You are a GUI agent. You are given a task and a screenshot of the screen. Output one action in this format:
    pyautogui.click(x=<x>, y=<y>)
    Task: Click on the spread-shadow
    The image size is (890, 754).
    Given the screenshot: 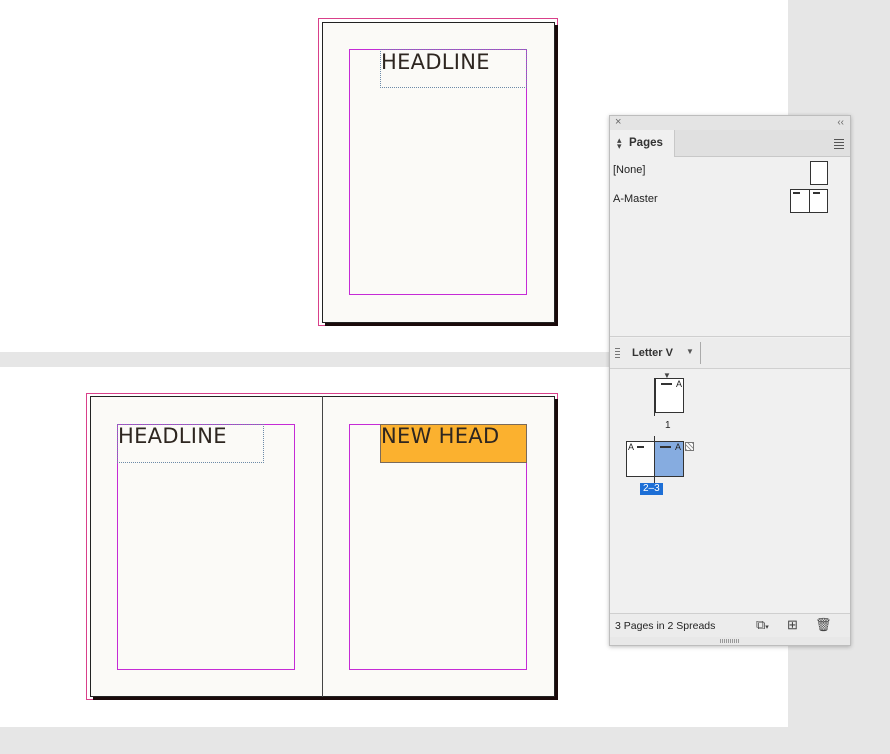 What is the action you would take?
    pyautogui.click(x=325, y=698)
    